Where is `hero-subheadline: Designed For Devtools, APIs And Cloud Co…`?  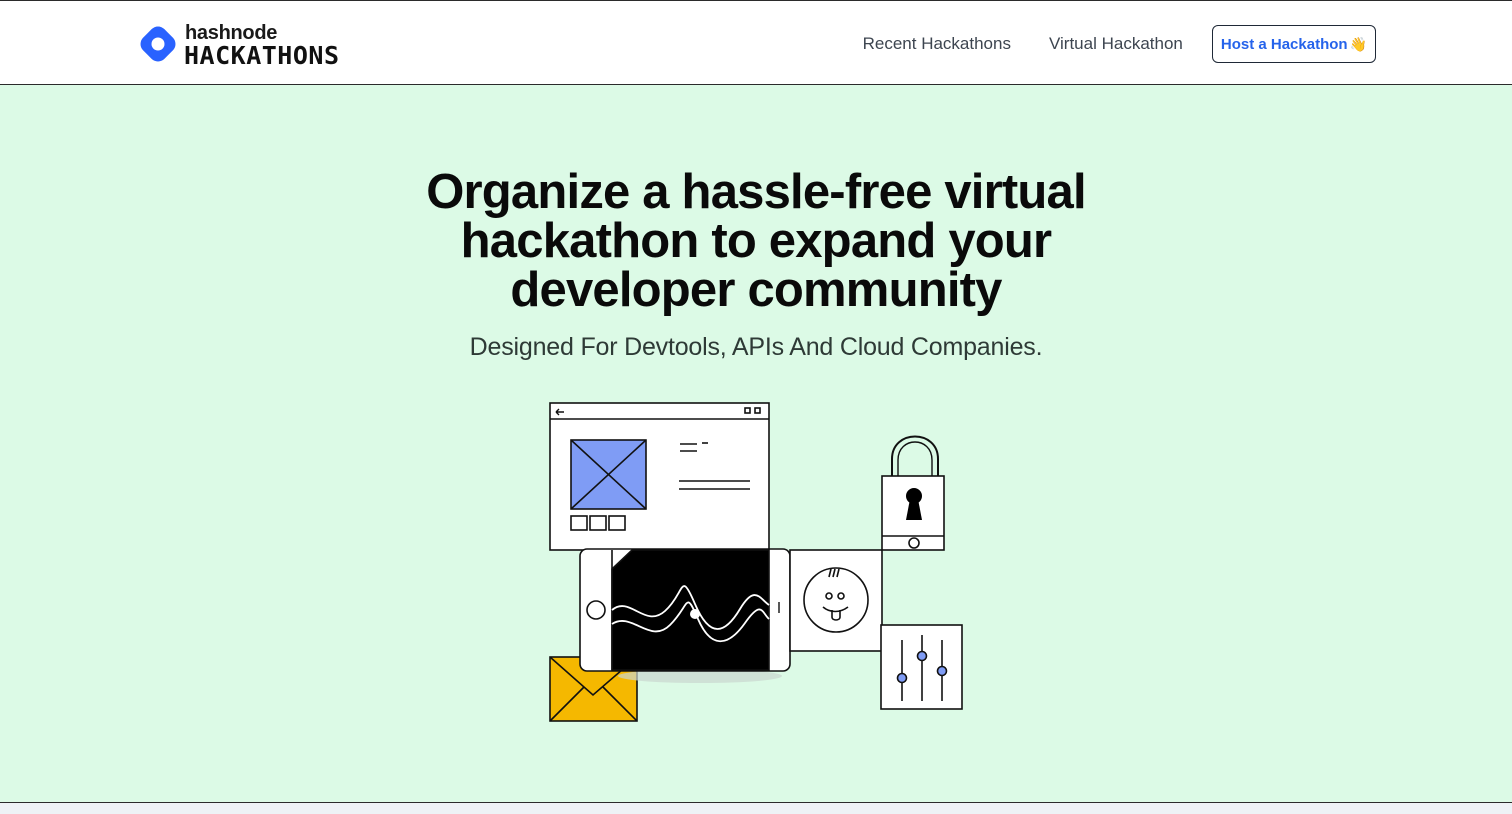
hero-subheadline: Designed For Devtools, APIs And Cloud Co… is located at coordinates (756, 347).